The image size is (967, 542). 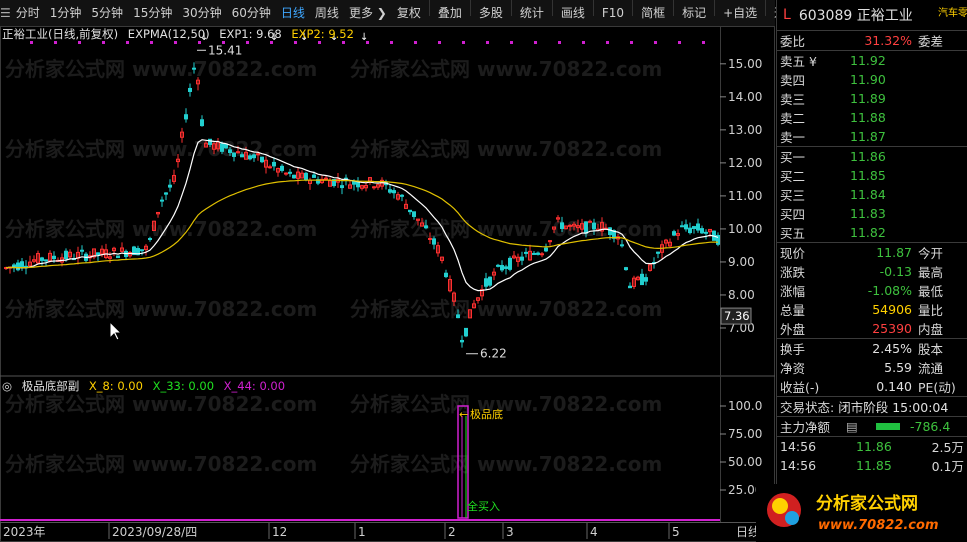 I want to click on period-tab-6: 日线, so click(x=293, y=13).